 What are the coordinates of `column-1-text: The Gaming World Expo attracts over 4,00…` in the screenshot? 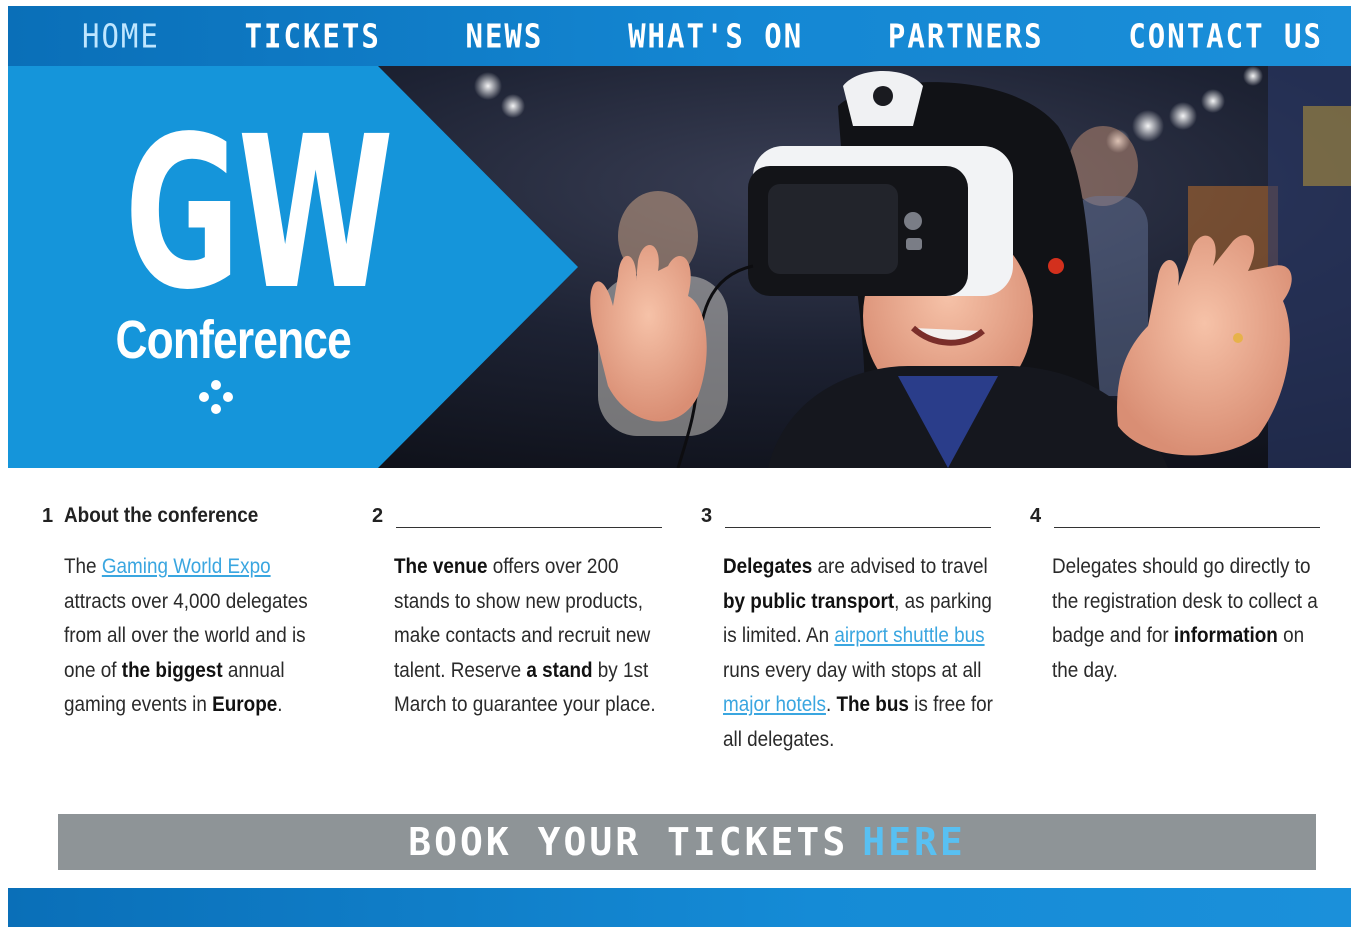 It's located at (199, 636).